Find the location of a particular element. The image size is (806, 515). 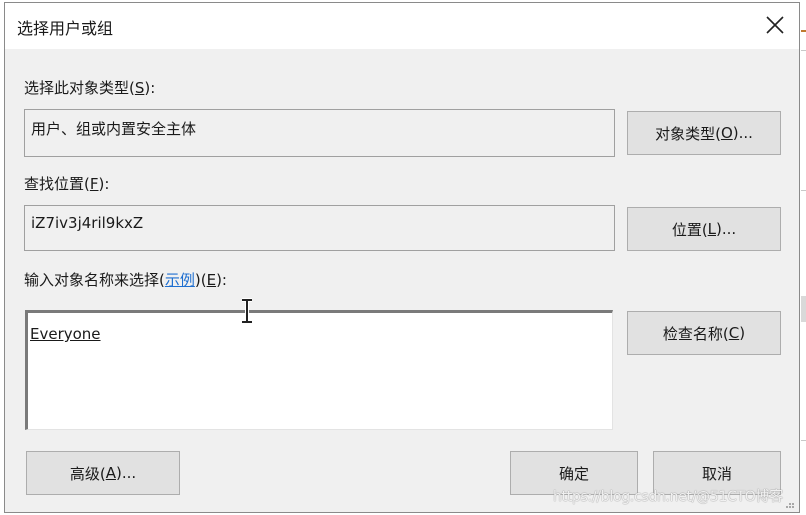

check-names-accel: C is located at coordinates (734, 333).